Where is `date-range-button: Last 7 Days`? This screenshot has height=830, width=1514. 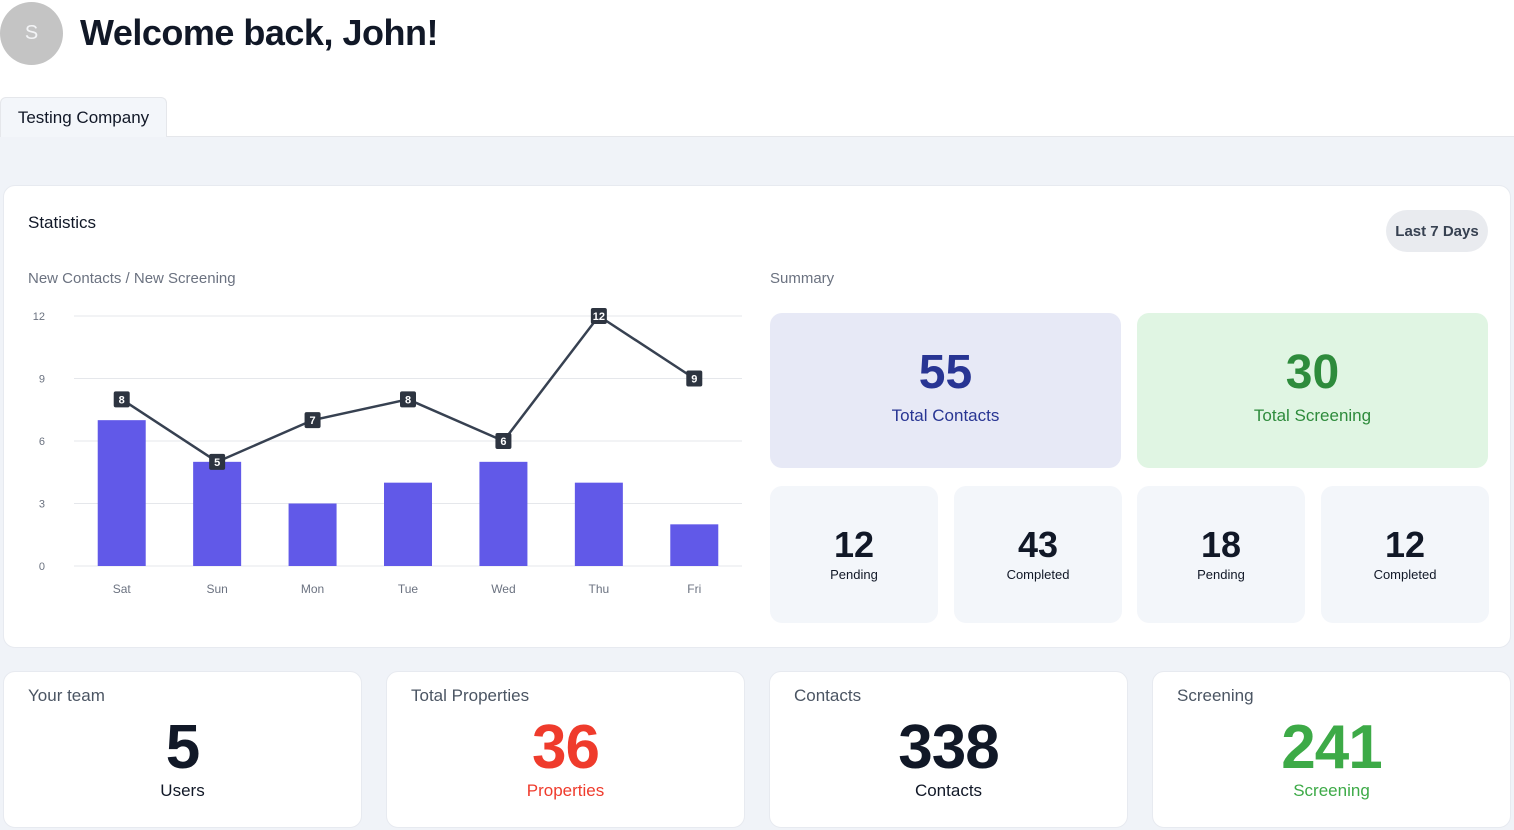
date-range-button: Last 7 Days is located at coordinates (1437, 231).